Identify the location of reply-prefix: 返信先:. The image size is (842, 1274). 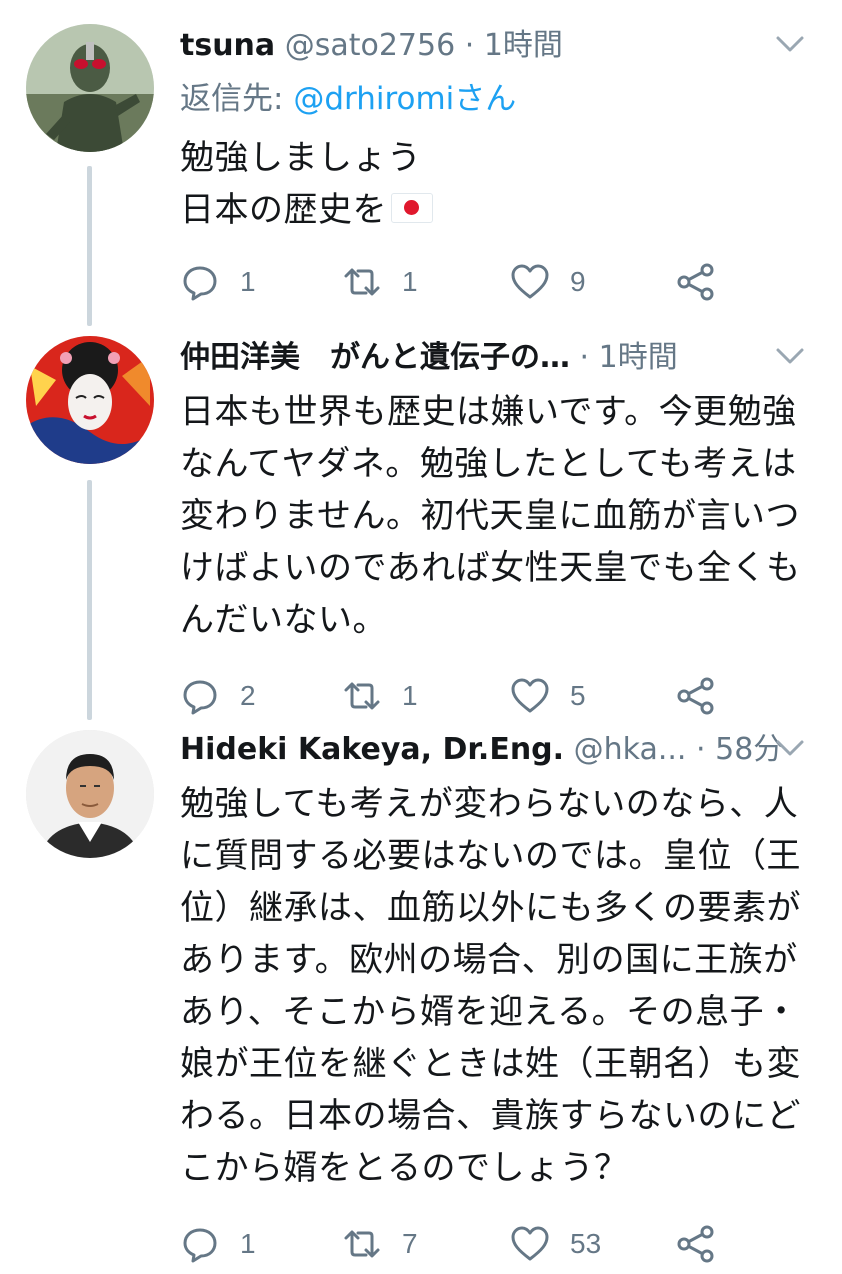
(237, 99).